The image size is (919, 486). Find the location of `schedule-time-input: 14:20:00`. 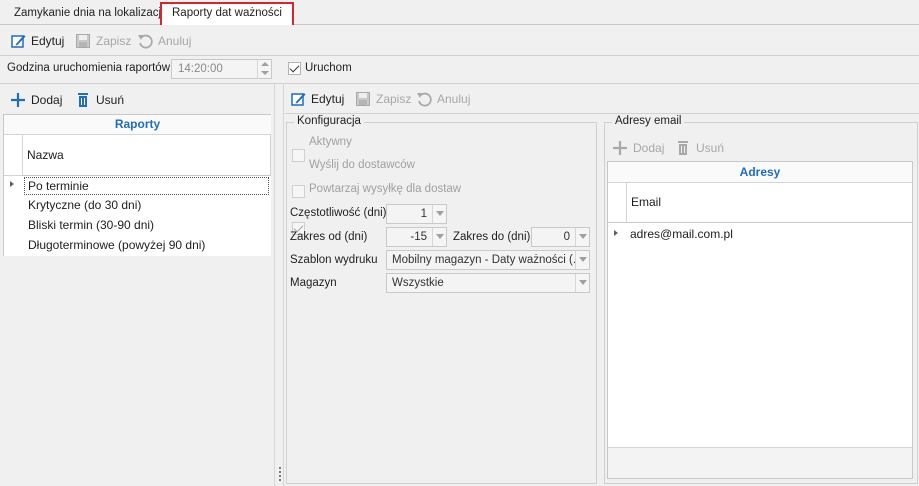

schedule-time-input: 14:20:00 is located at coordinates (221, 69).